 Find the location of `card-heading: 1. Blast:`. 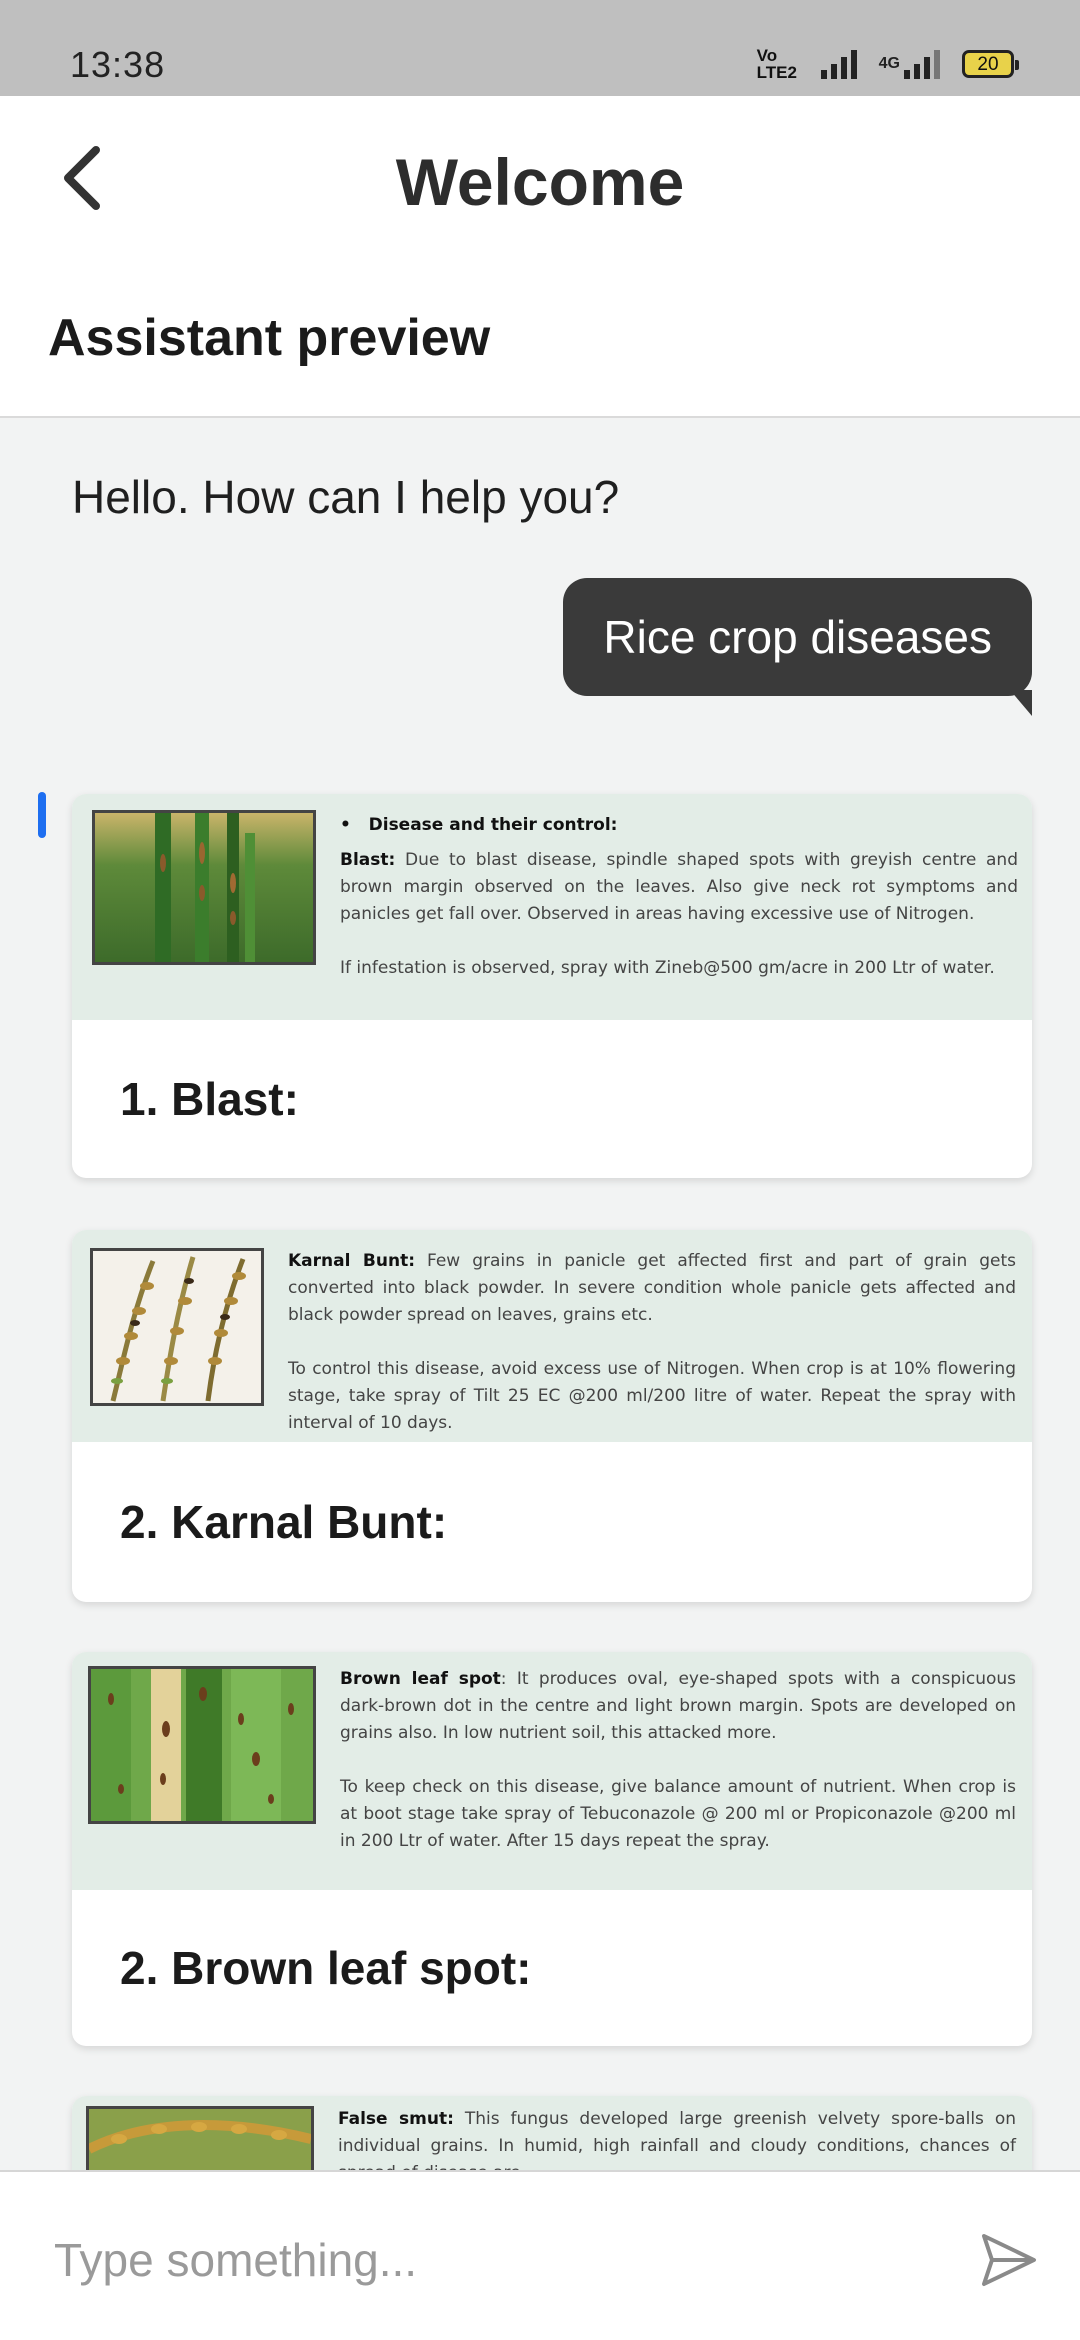

card-heading: 1. Blast: is located at coordinates (209, 1099).